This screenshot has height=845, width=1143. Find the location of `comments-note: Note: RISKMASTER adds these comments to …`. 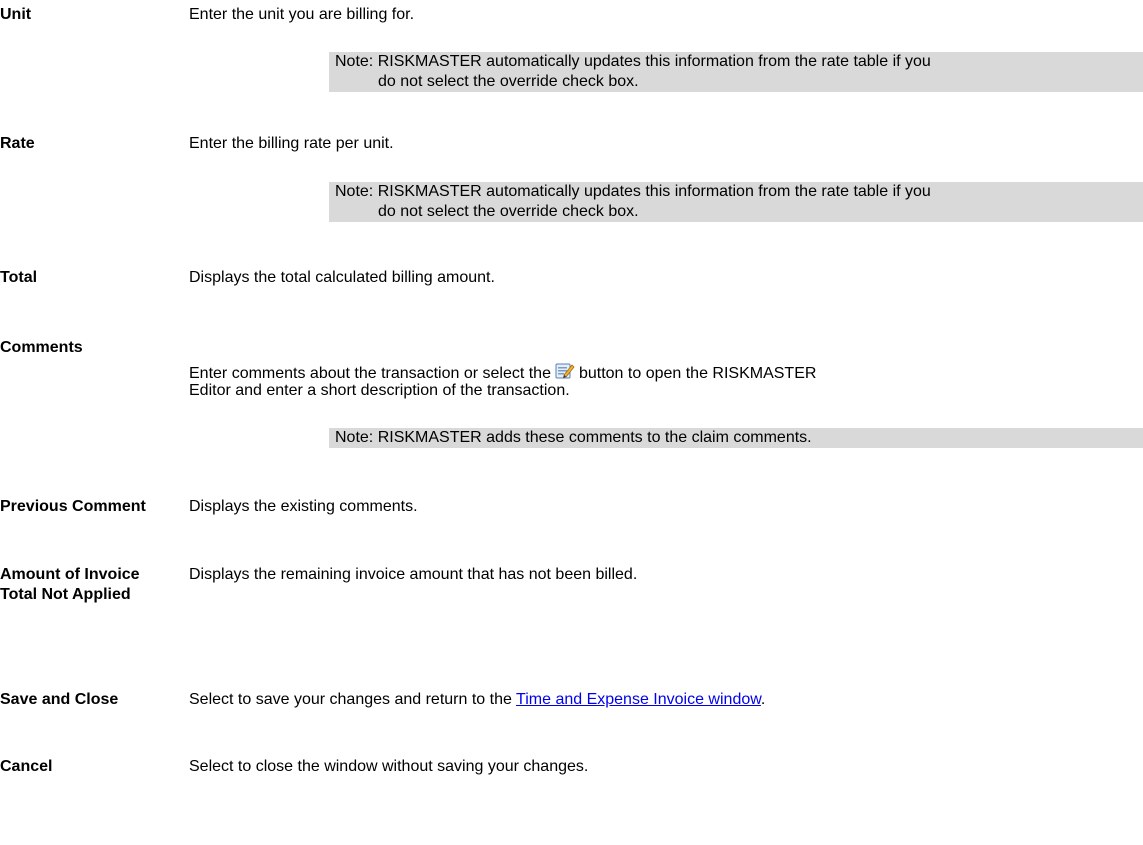

comments-note: Note: RISKMASTER adds these comments to … is located at coordinates (736, 438).